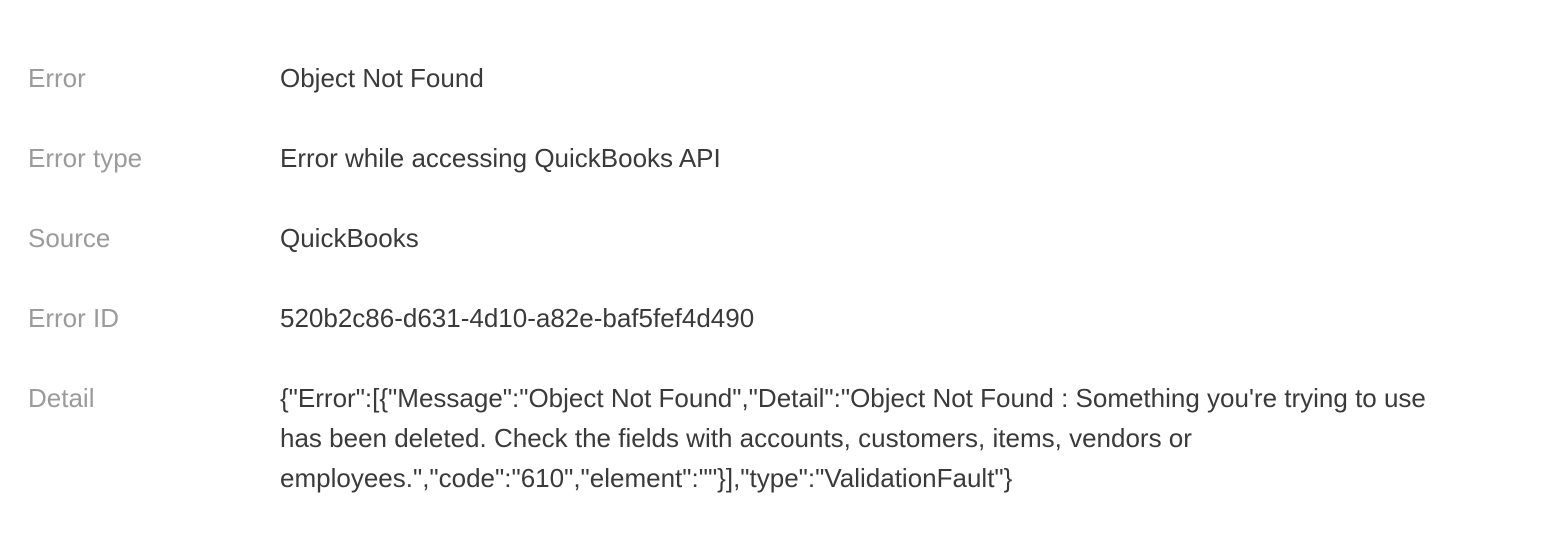 This screenshot has height=542, width=1554. What do you see at coordinates (349, 238) in the screenshot?
I see `source-value: QuickBooks` at bounding box center [349, 238].